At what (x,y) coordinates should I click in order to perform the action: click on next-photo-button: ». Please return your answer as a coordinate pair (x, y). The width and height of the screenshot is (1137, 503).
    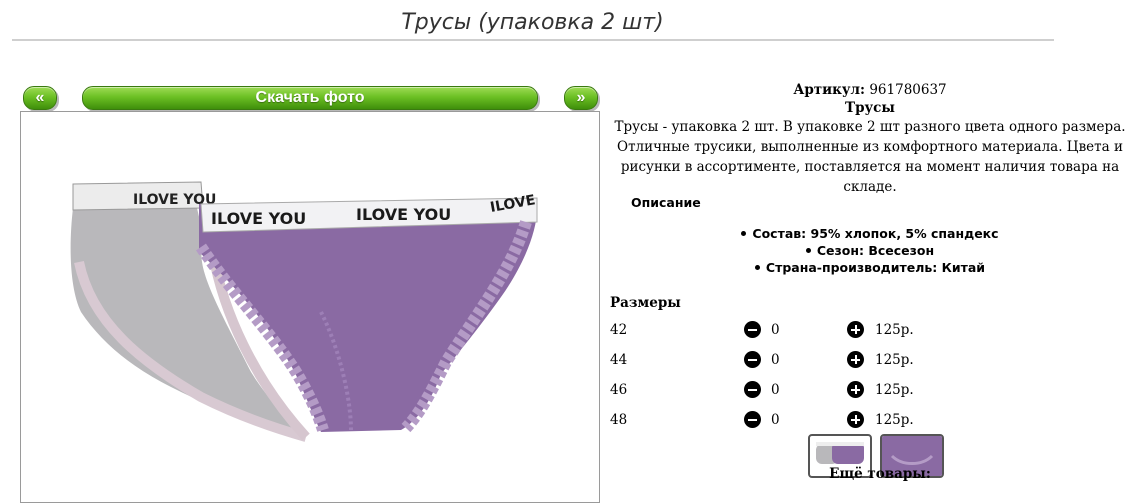
    Looking at the image, I should click on (581, 98).